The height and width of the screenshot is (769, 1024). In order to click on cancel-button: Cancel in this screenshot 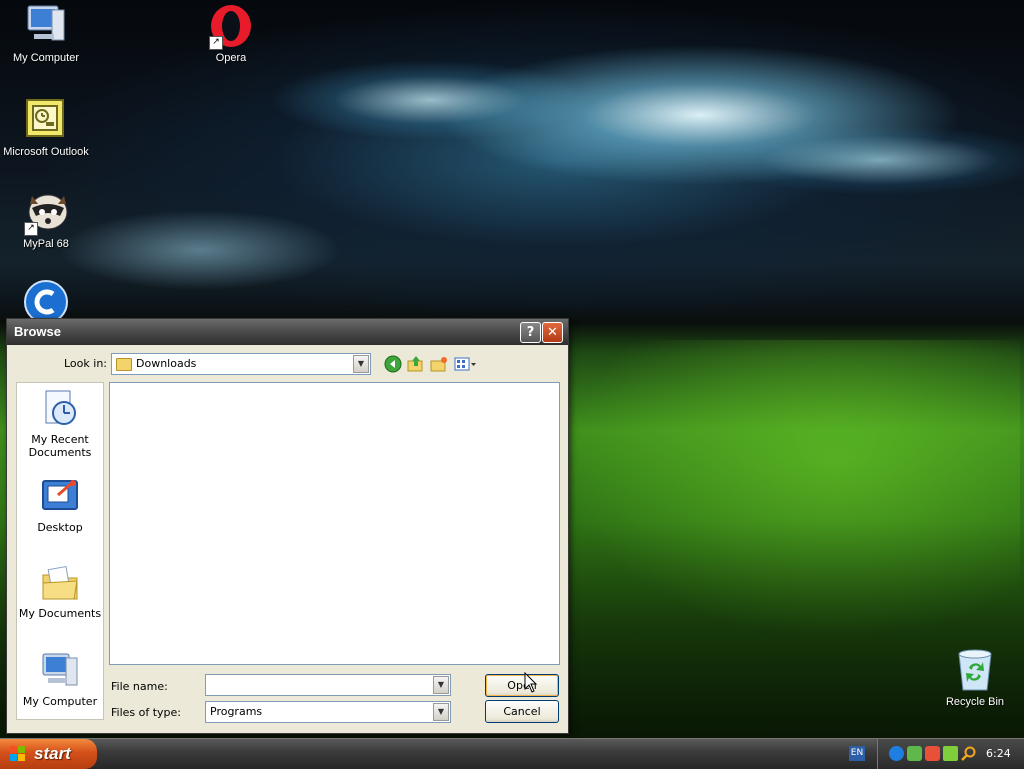, I will do `click(522, 711)`.